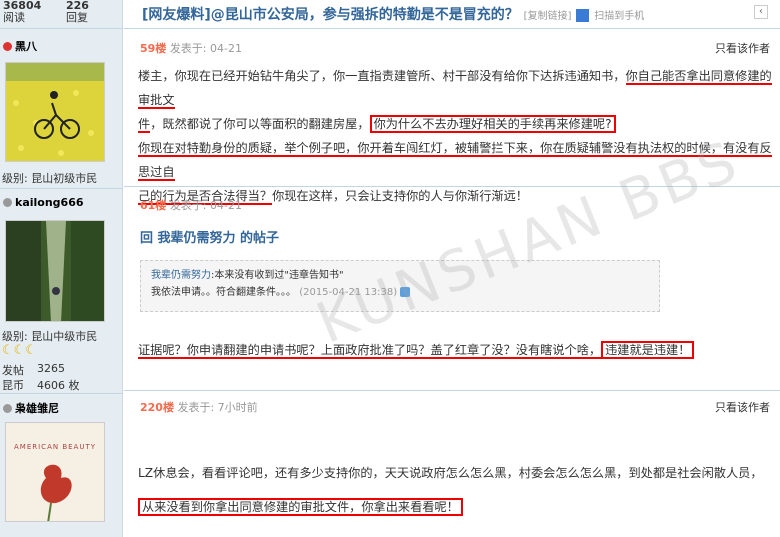  I want to click on highlight-box: 违建就是违建！, so click(648, 350).